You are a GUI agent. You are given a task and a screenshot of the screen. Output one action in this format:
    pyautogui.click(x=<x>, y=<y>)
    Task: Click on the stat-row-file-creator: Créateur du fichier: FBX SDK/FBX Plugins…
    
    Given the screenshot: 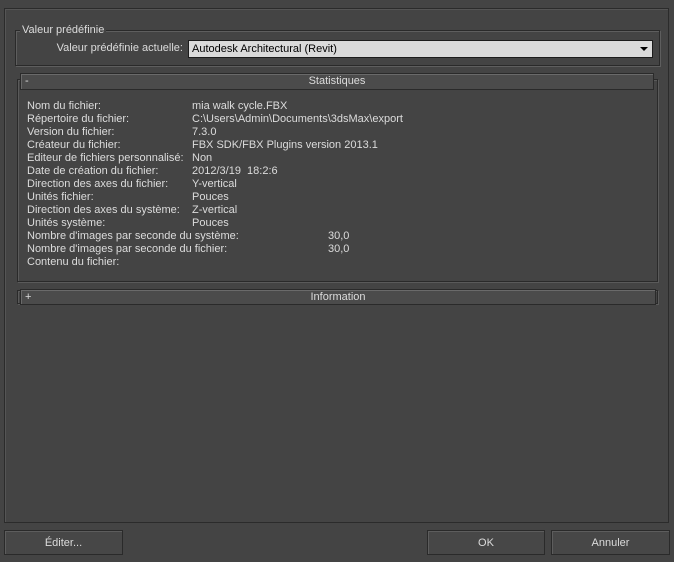 What is the action you would take?
    pyautogui.click(x=337, y=145)
    